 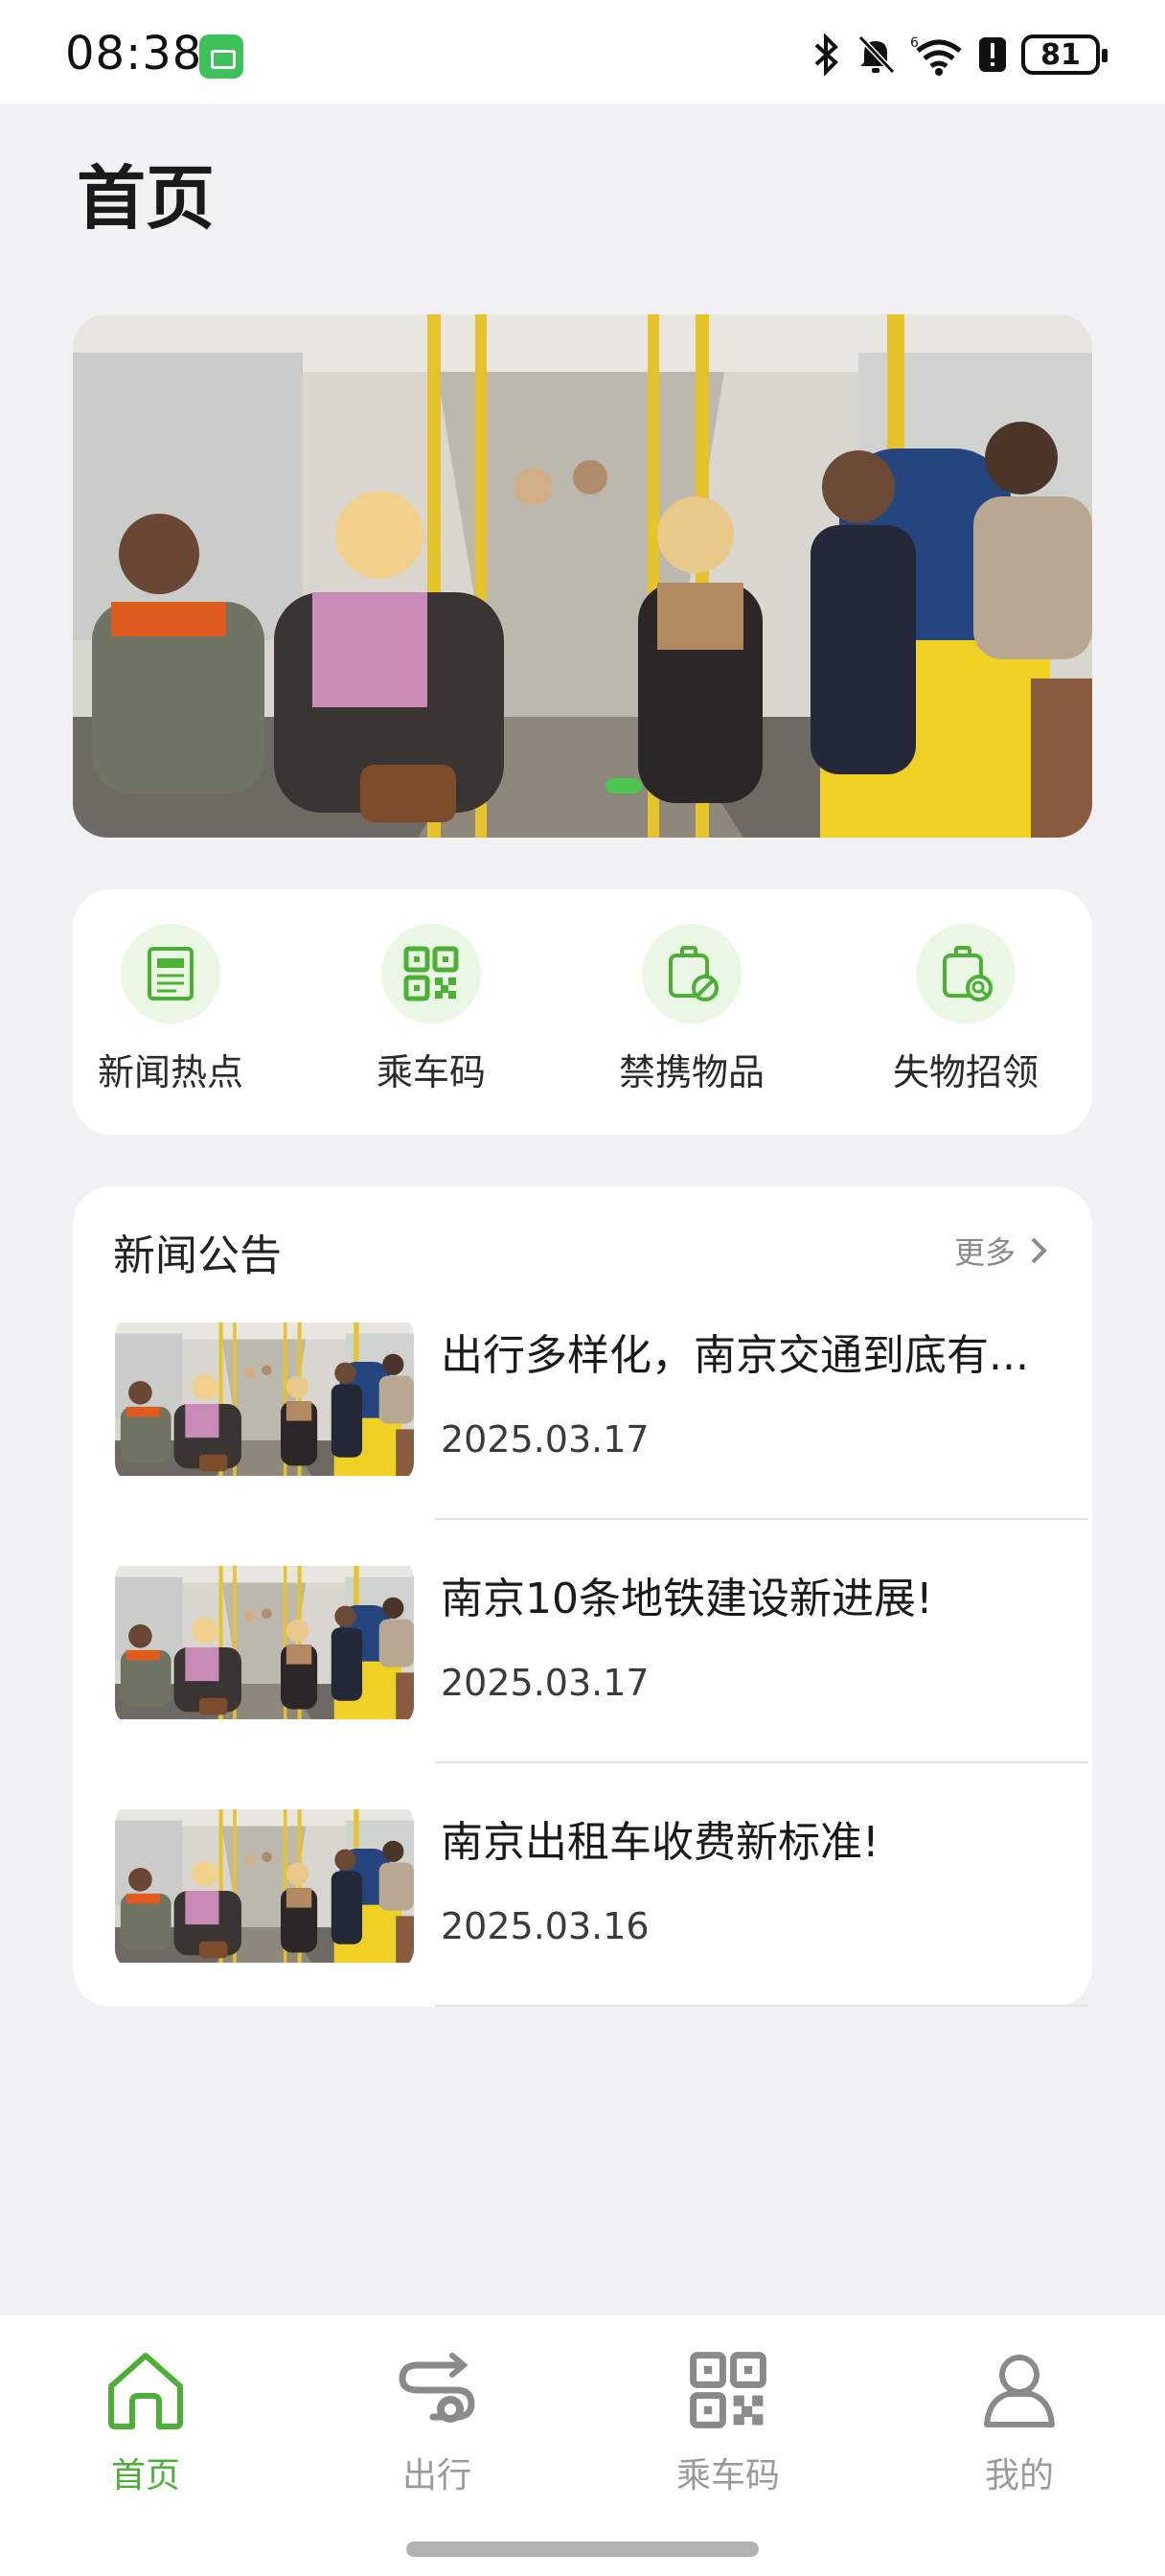 What do you see at coordinates (437, 2388) in the screenshot?
I see `route-icon` at bounding box center [437, 2388].